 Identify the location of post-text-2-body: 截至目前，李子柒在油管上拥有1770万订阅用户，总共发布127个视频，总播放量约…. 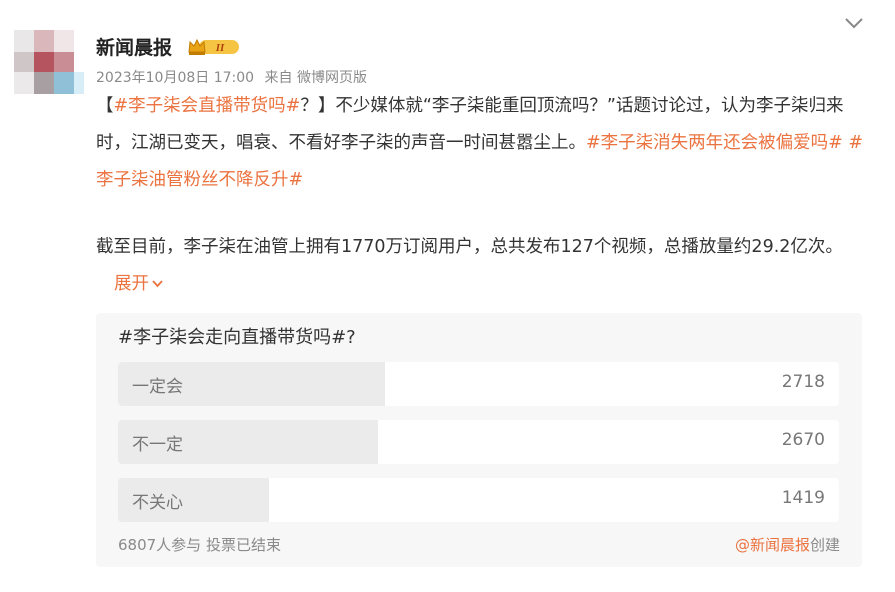
(469, 247).